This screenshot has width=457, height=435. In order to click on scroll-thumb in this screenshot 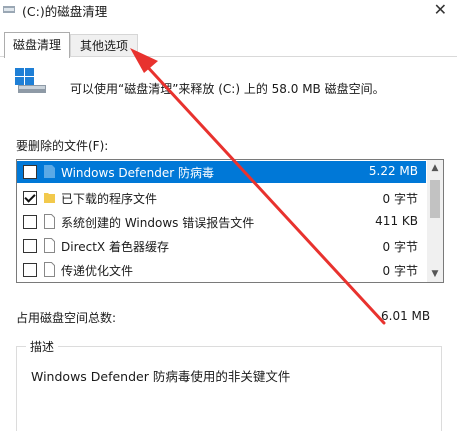, I will do `click(435, 199)`.